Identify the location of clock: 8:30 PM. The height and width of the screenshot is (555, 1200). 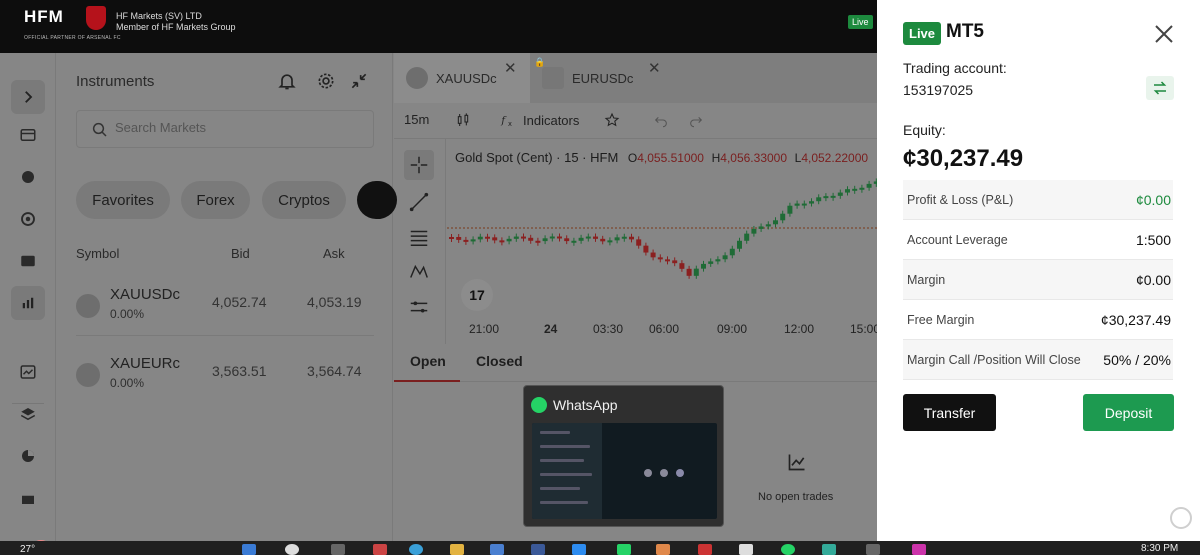
(1159, 548).